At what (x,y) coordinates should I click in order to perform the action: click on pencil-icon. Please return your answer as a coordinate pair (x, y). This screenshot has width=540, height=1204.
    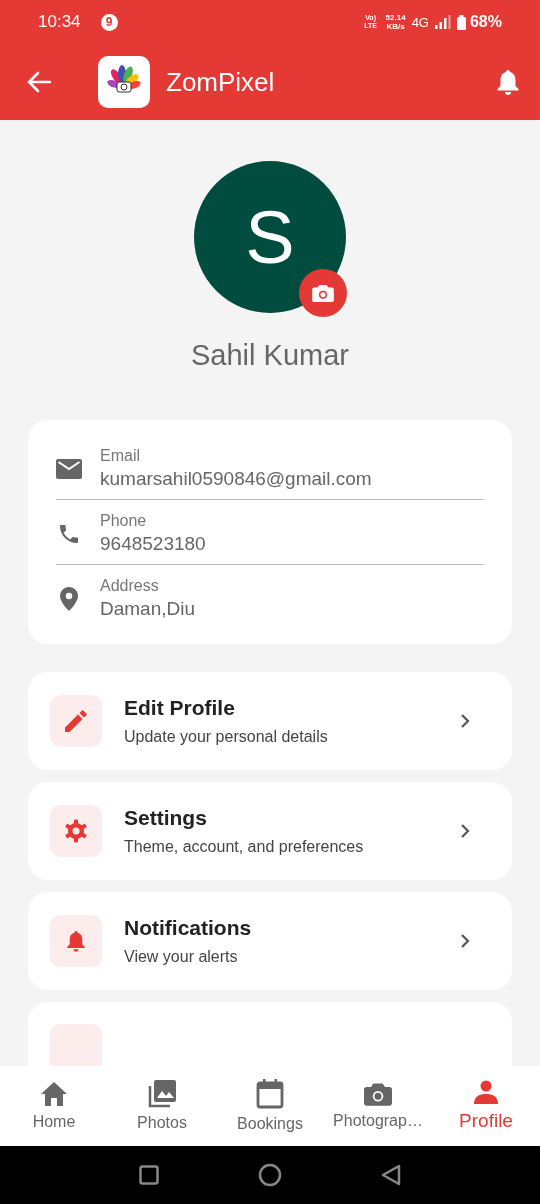
    Looking at the image, I should click on (76, 721).